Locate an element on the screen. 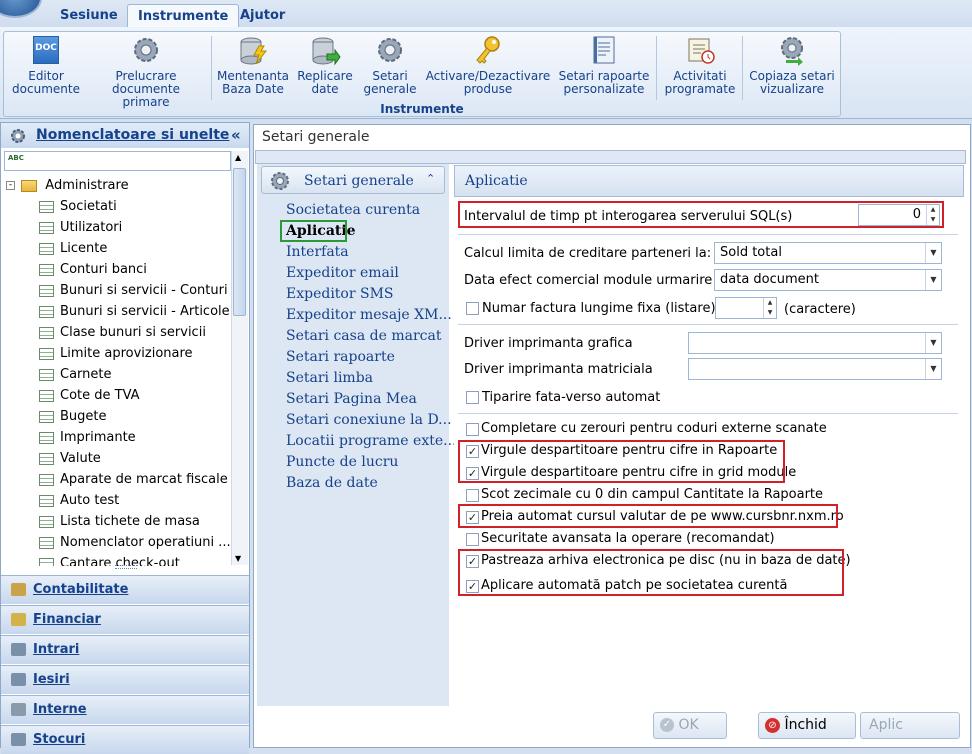  selected-link-highlight is located at coordinates (313, 231).